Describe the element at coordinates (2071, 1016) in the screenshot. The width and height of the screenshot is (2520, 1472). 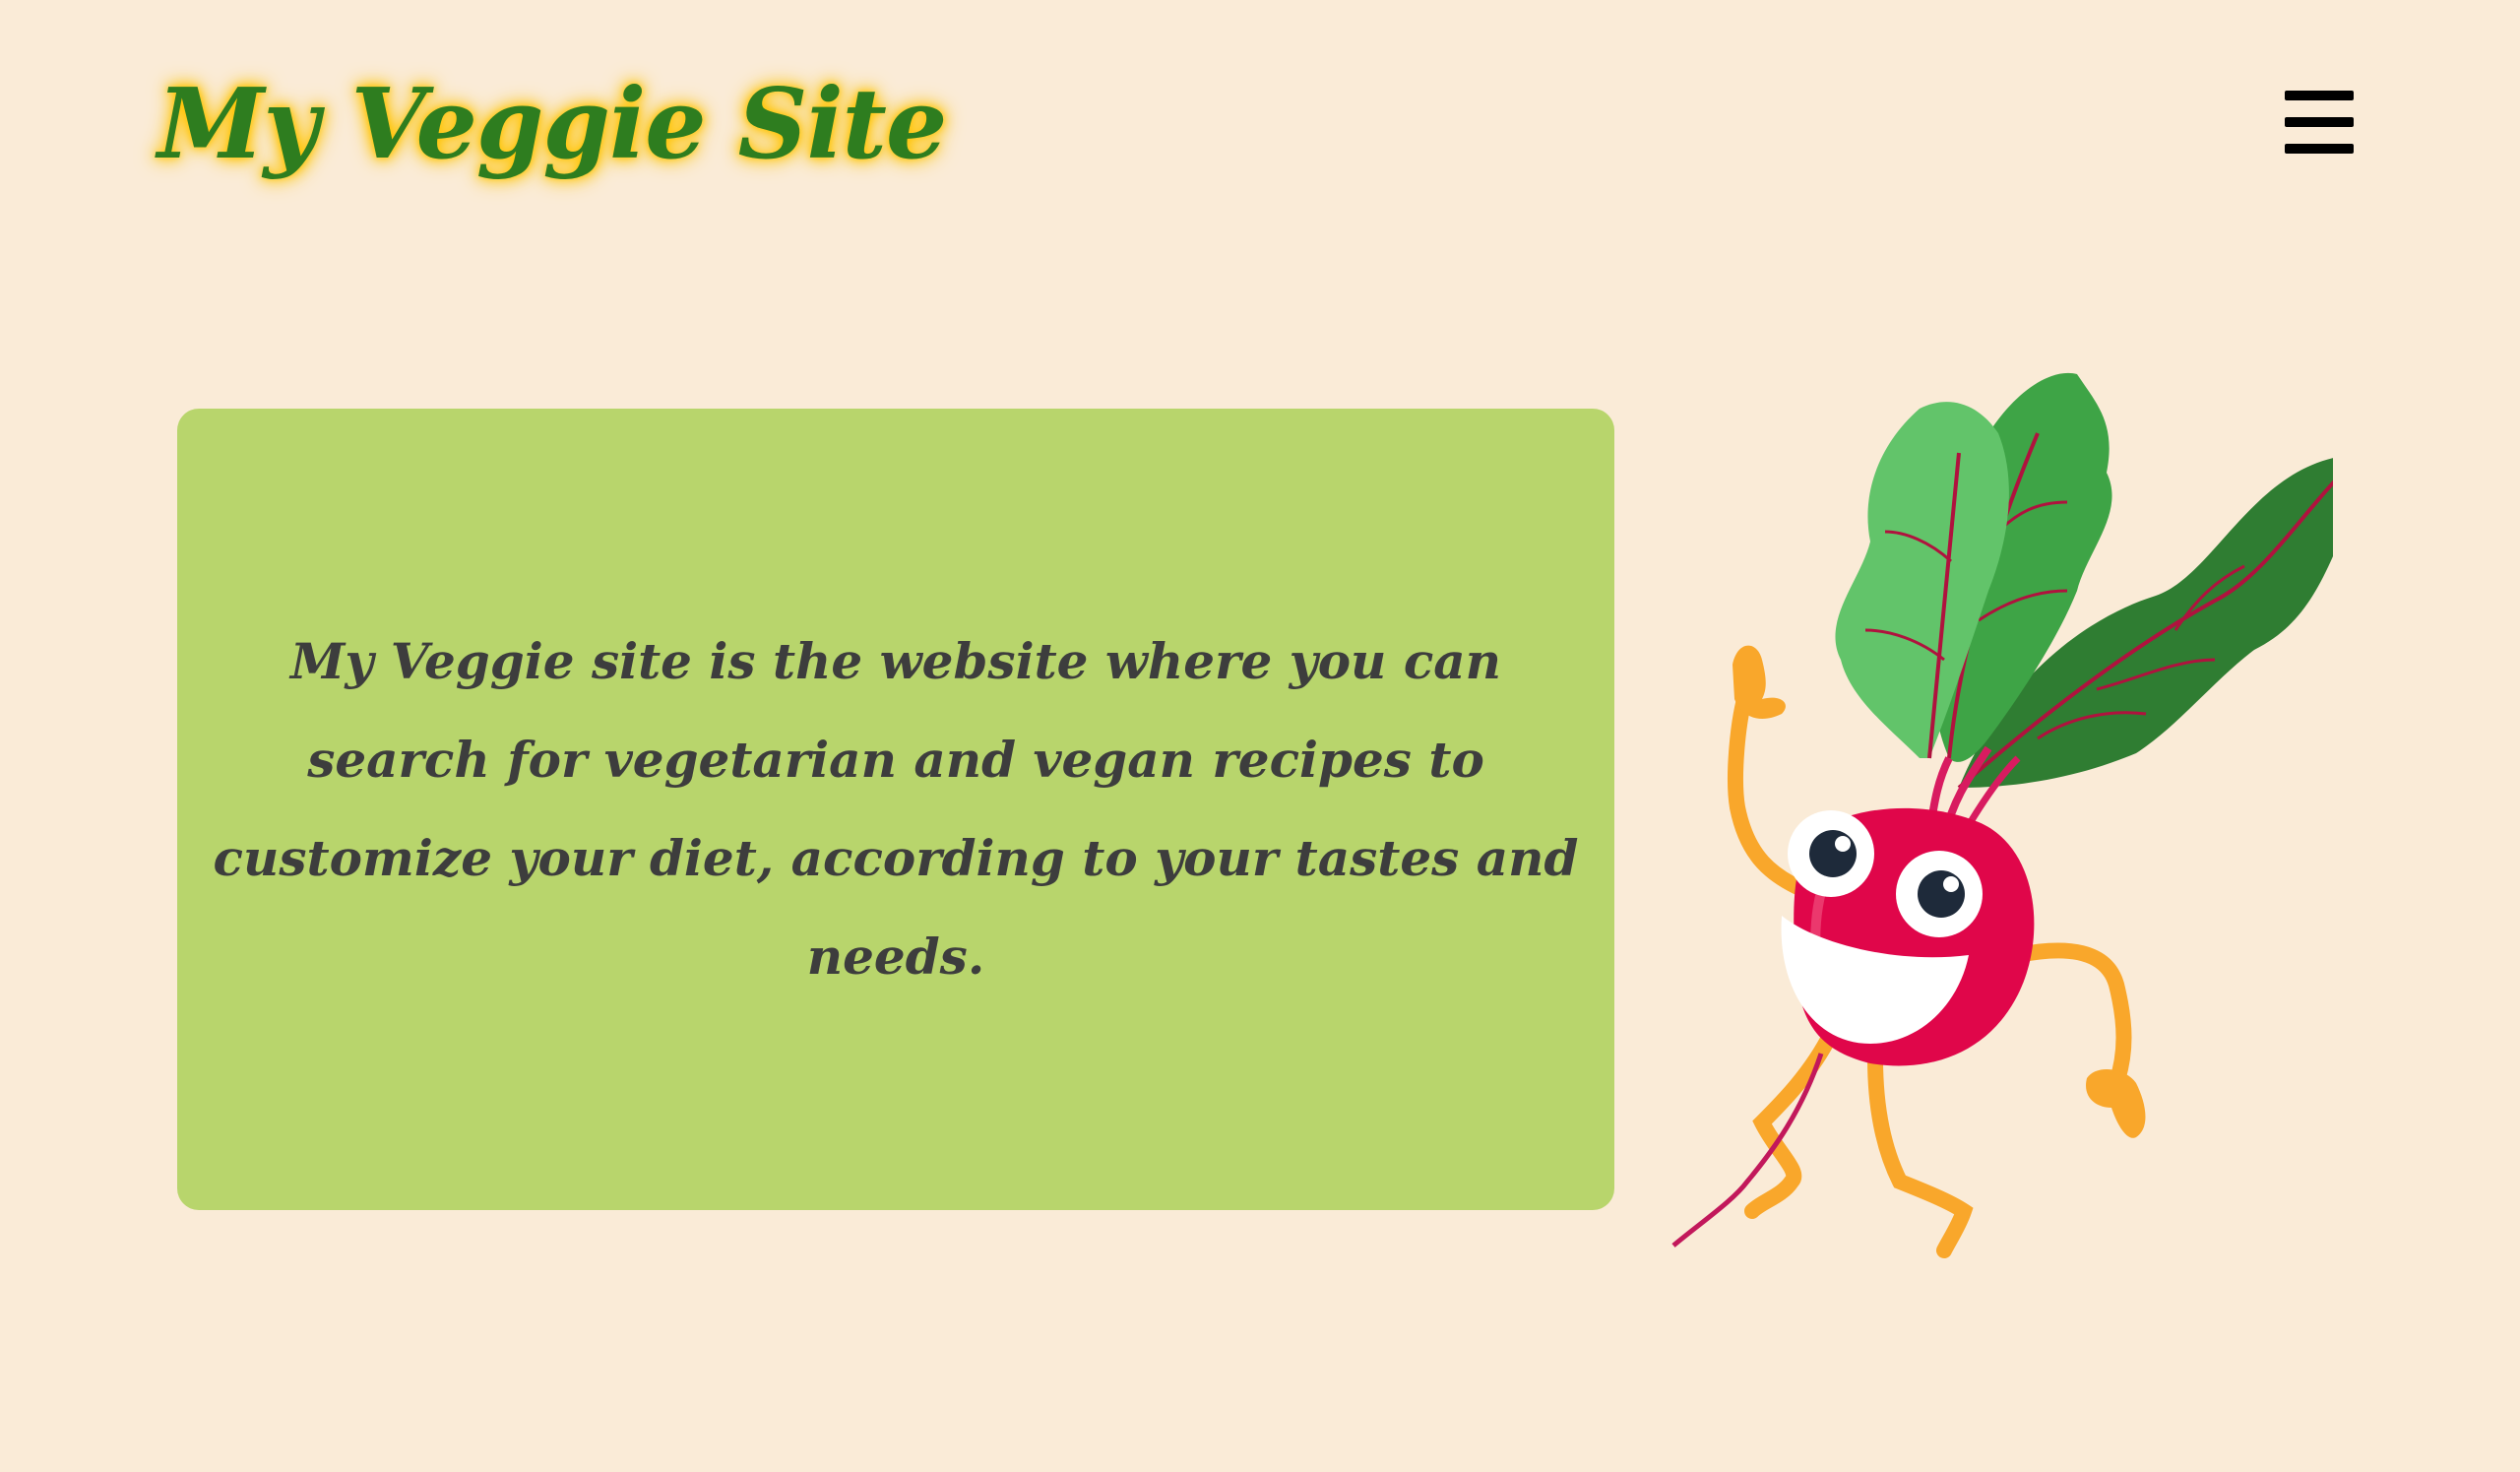
I see `beet-right-arm` at that location.